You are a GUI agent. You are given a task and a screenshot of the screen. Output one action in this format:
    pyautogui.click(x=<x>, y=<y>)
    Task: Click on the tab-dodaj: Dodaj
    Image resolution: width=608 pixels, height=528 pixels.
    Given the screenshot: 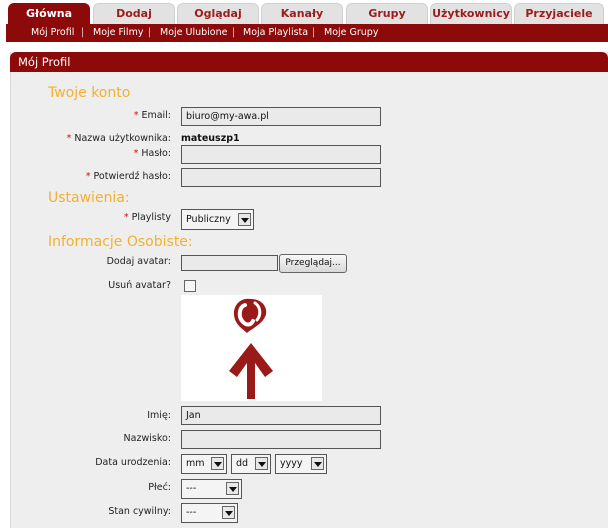 What is the action you would take?
    pyautogui.click(x=134, y=13)
    